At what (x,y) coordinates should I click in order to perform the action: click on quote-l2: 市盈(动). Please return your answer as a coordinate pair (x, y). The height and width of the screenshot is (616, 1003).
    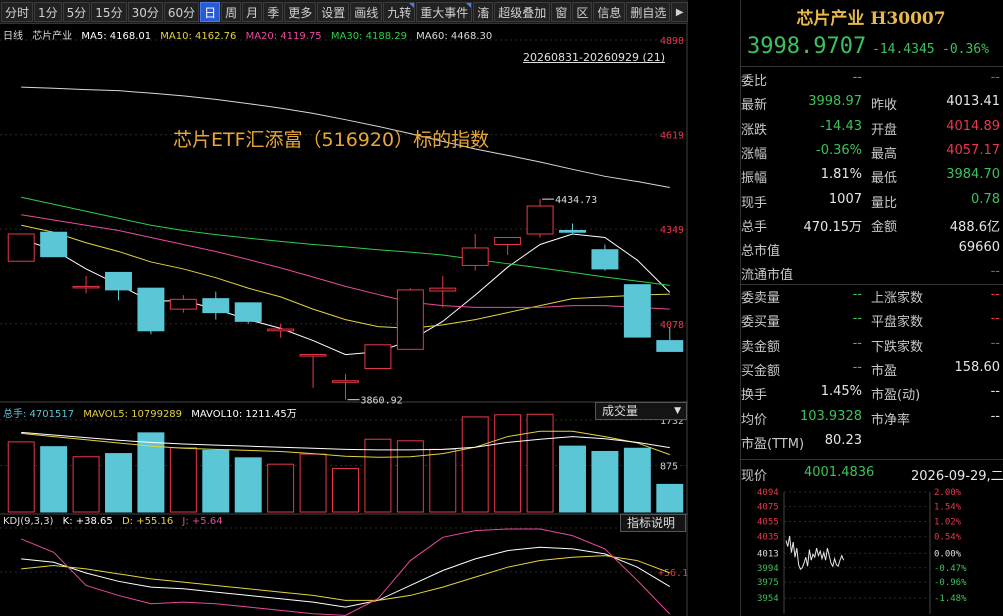
    Looking at the image, I should click on (896, 396).